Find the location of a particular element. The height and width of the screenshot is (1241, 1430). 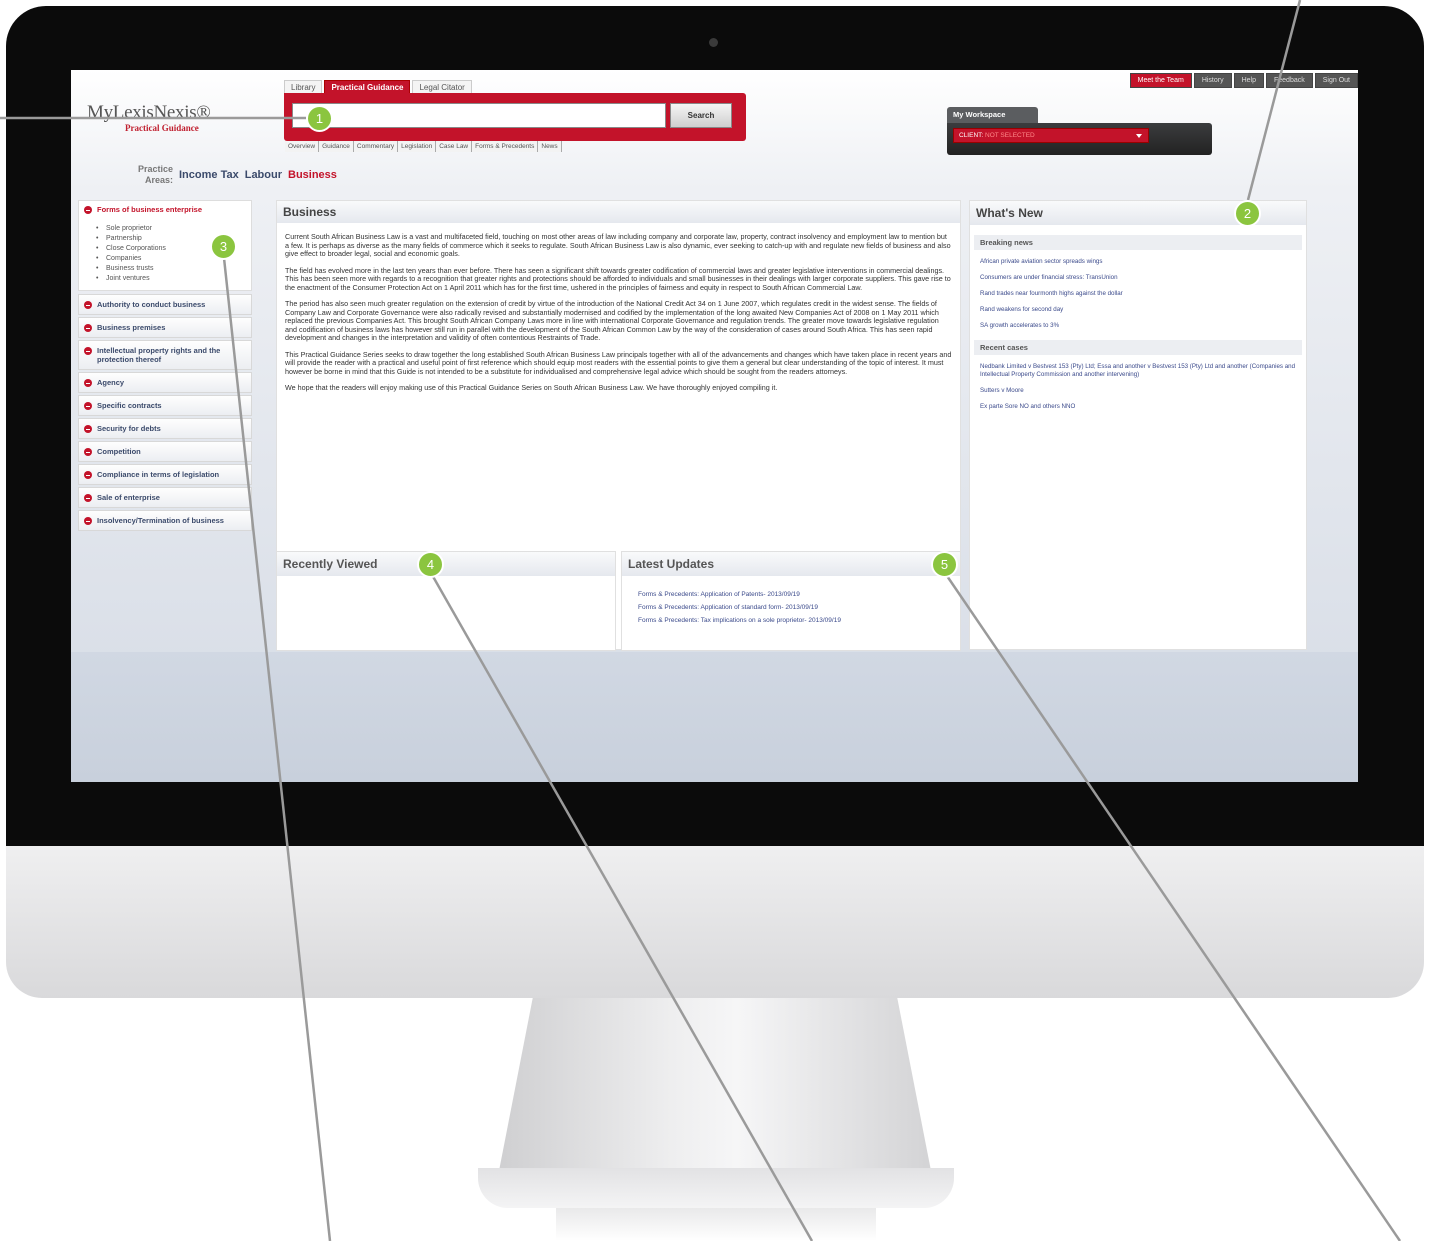

breaking-news-heading: Breaking news is located at coordinates (1138, 242).